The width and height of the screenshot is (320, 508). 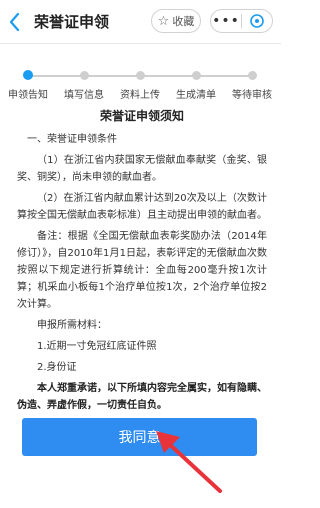 What do you see at coordinates (97, 346) in the screenshot?
I see `material-photo: 1.近期一寸免冠红底证件照` at bounding box center [97, 346].